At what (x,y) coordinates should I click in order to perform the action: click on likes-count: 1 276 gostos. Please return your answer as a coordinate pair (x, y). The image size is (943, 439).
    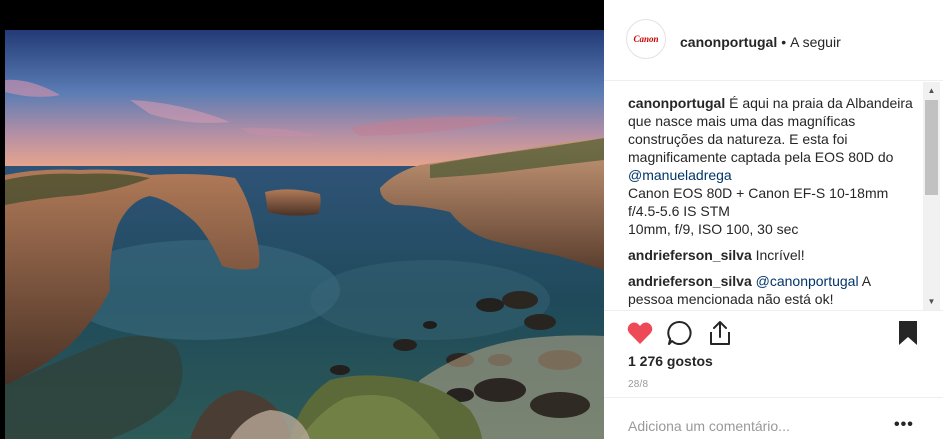
    Looking at the image, I should click on (670, 361).